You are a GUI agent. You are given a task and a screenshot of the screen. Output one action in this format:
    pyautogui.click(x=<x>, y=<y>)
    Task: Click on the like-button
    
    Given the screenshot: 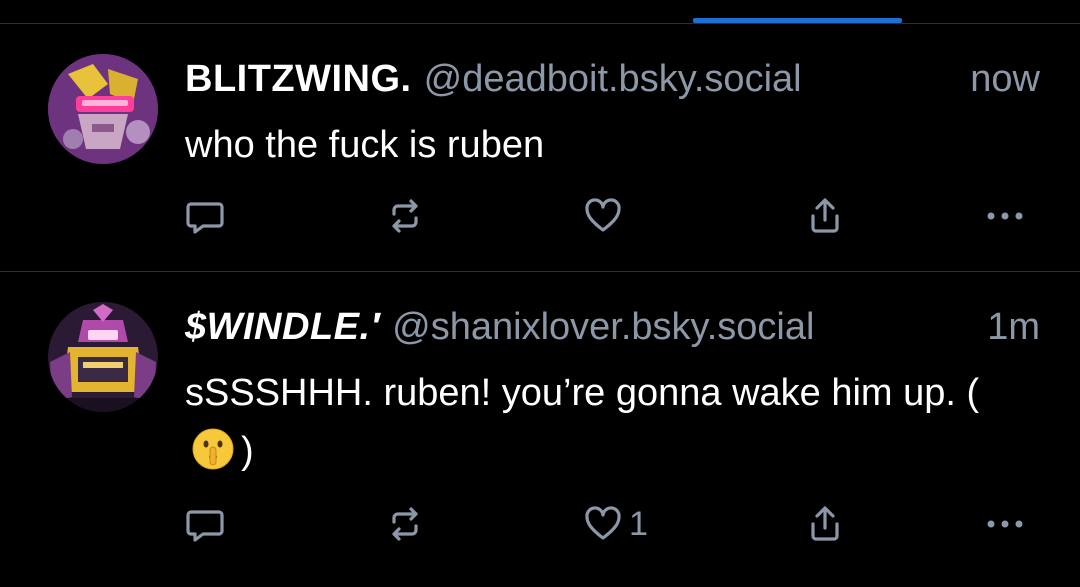 What is the action you would take?
    pyautogui.click(x=606, y=216)
    